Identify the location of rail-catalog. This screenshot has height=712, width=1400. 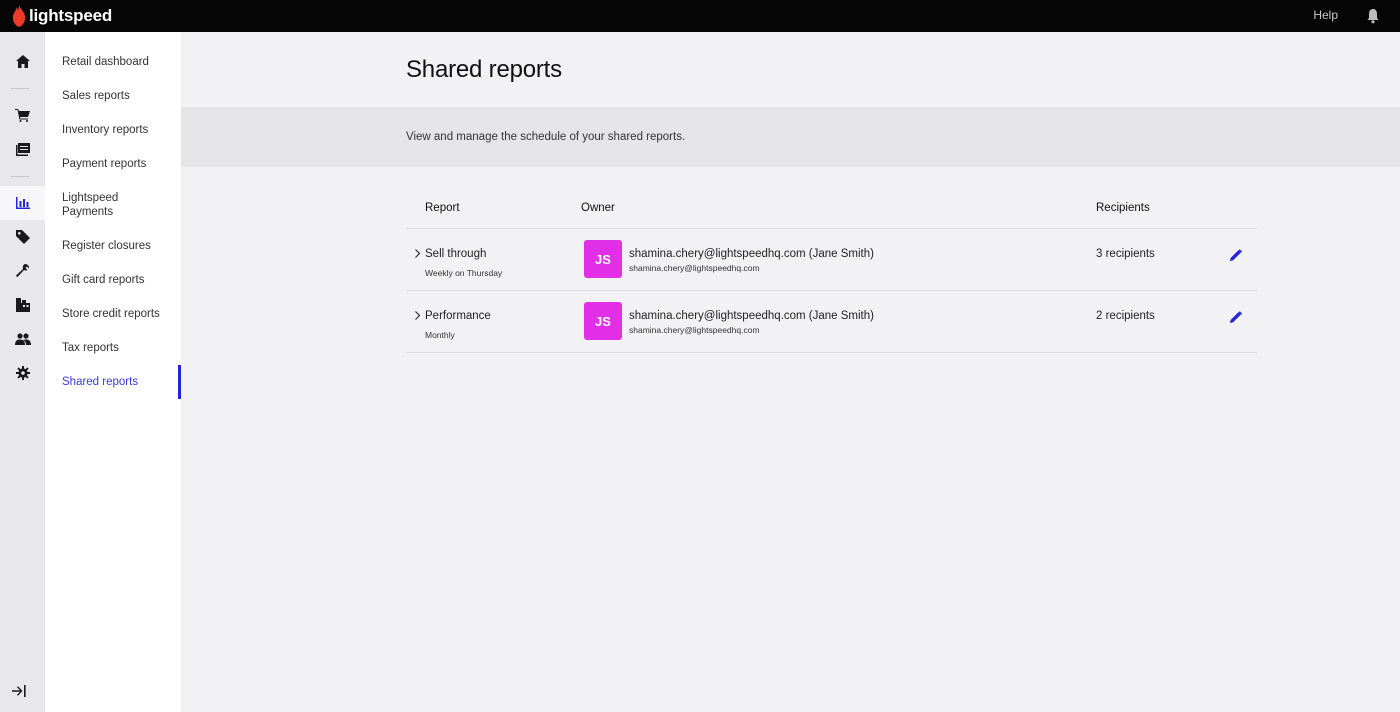
(22, 149).